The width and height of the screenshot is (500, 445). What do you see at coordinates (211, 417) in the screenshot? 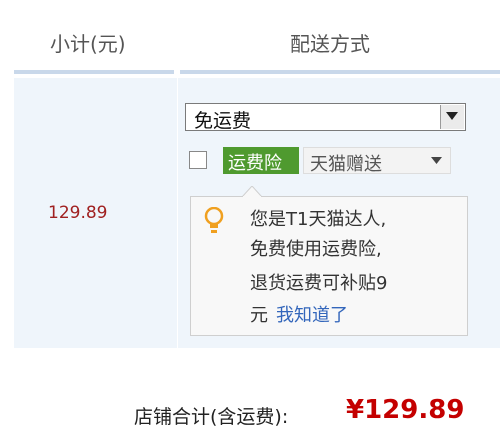
I see `shop-total-label: 店铺合计(含运费):` at bounding box center [211, 417].